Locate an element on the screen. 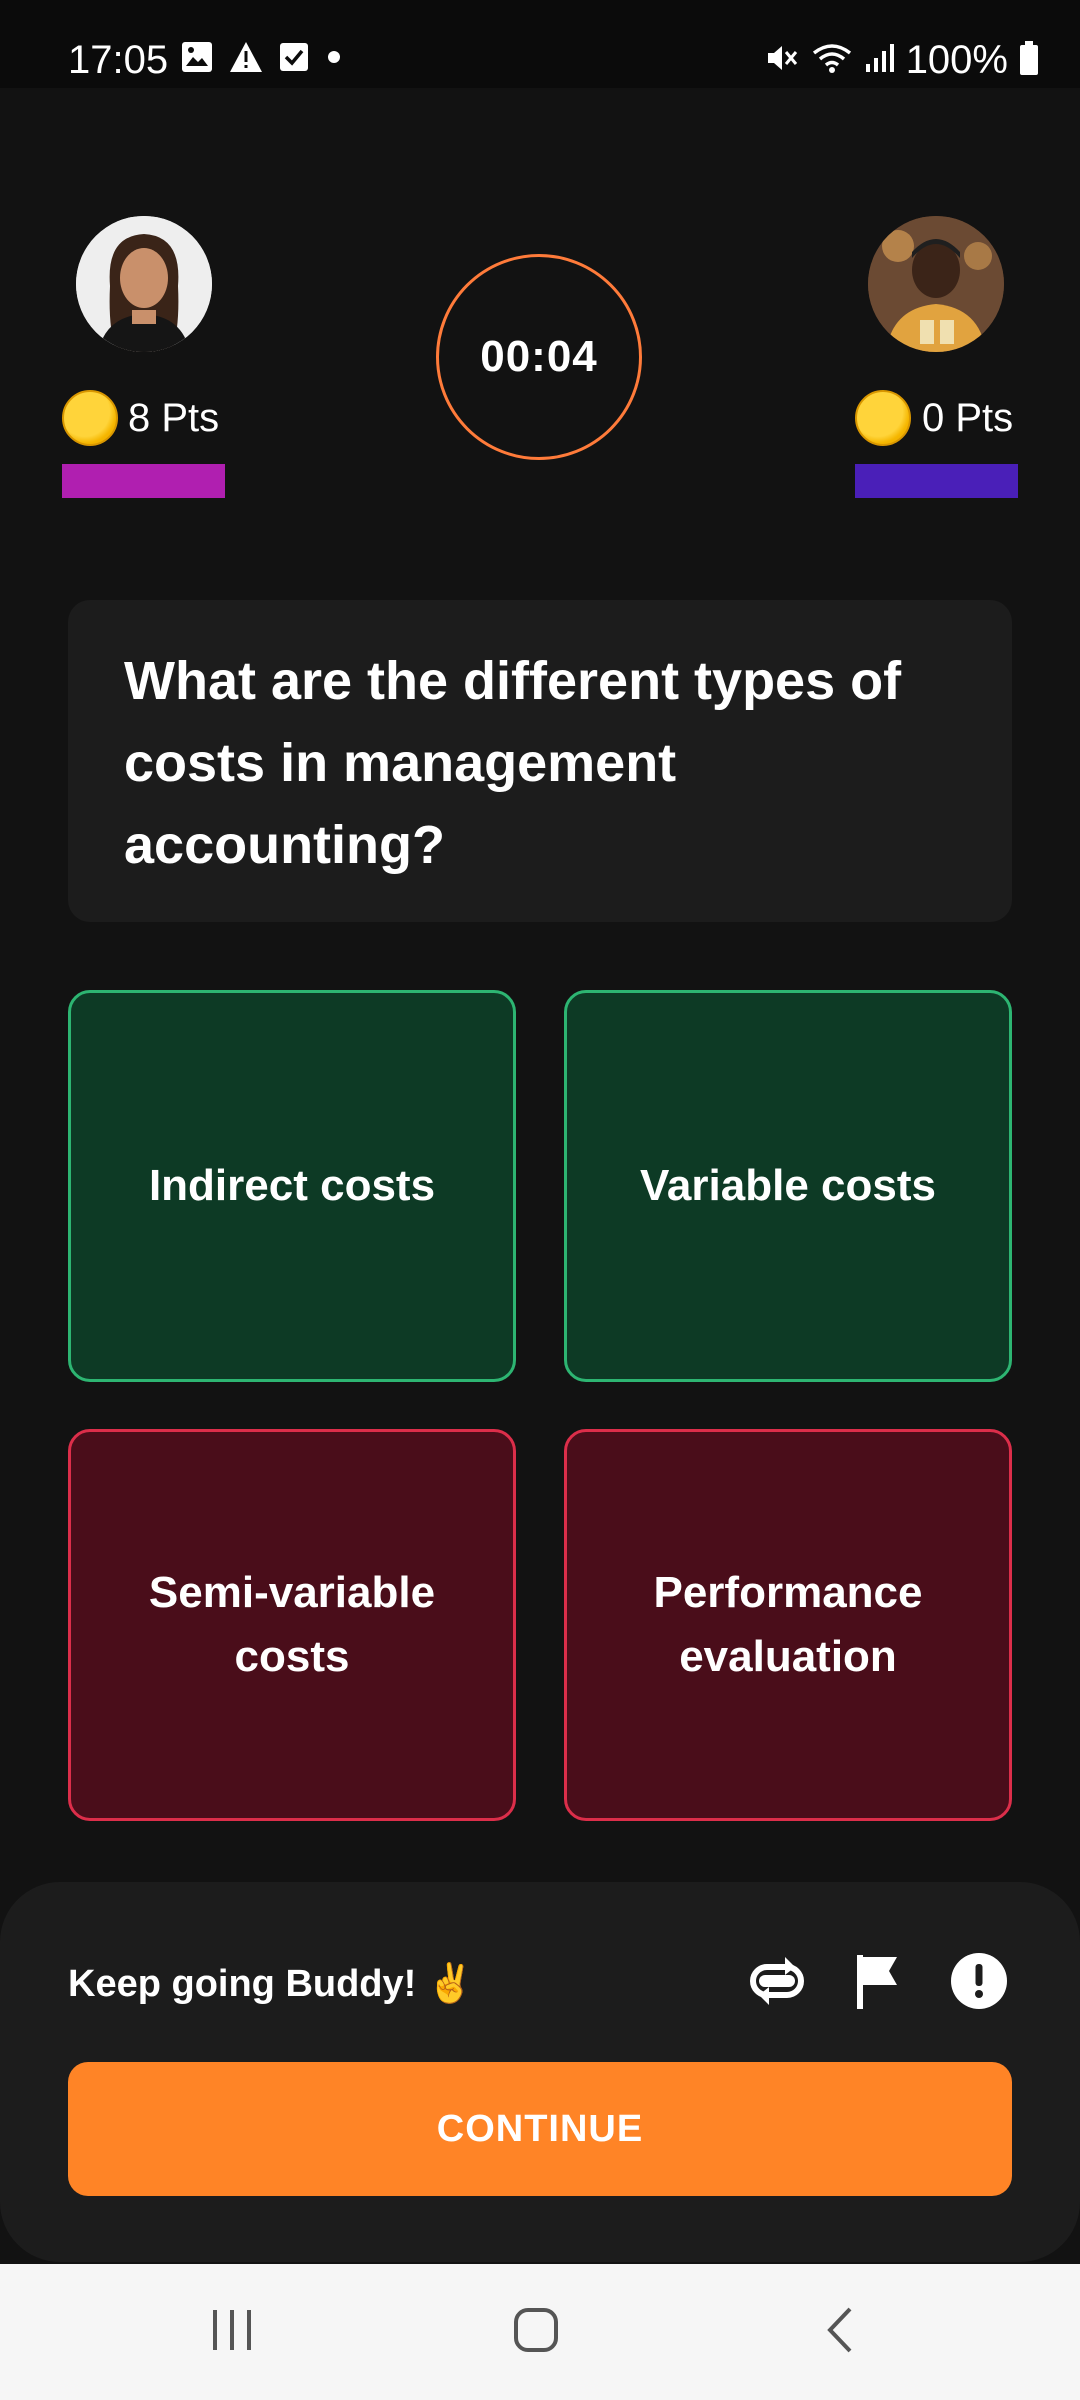 The height and width of the screenshot is (2400, 1080). mute-icon is located at coordinates (782, 60).